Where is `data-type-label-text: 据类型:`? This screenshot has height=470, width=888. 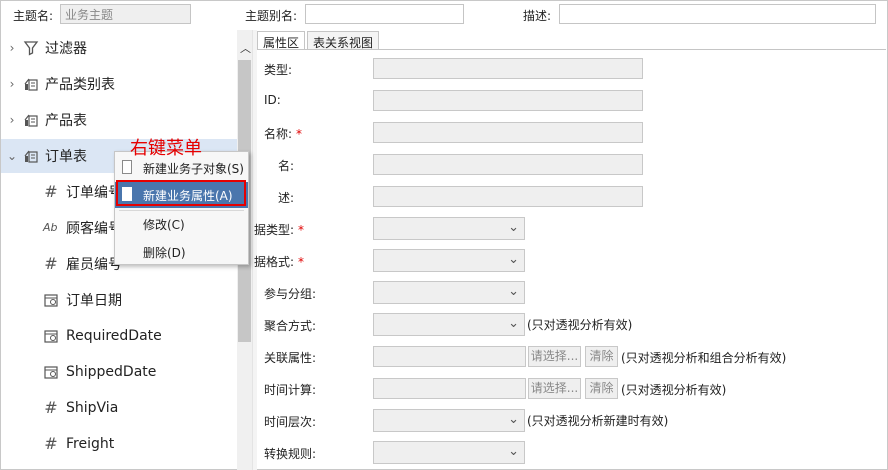
data-type-label-text: 据类型: is located at coordinates (274, 230).